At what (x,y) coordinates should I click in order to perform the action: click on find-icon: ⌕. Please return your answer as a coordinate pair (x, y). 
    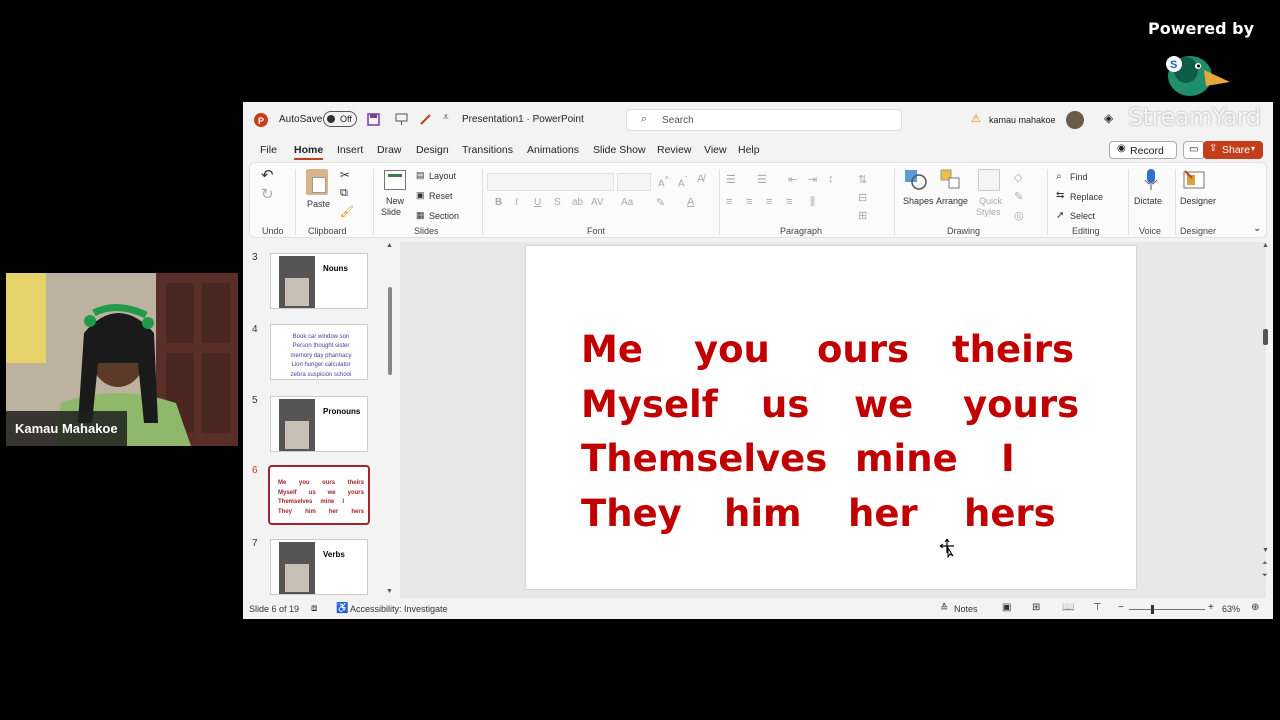
    Looking at the image, I should click on (1059, 176).